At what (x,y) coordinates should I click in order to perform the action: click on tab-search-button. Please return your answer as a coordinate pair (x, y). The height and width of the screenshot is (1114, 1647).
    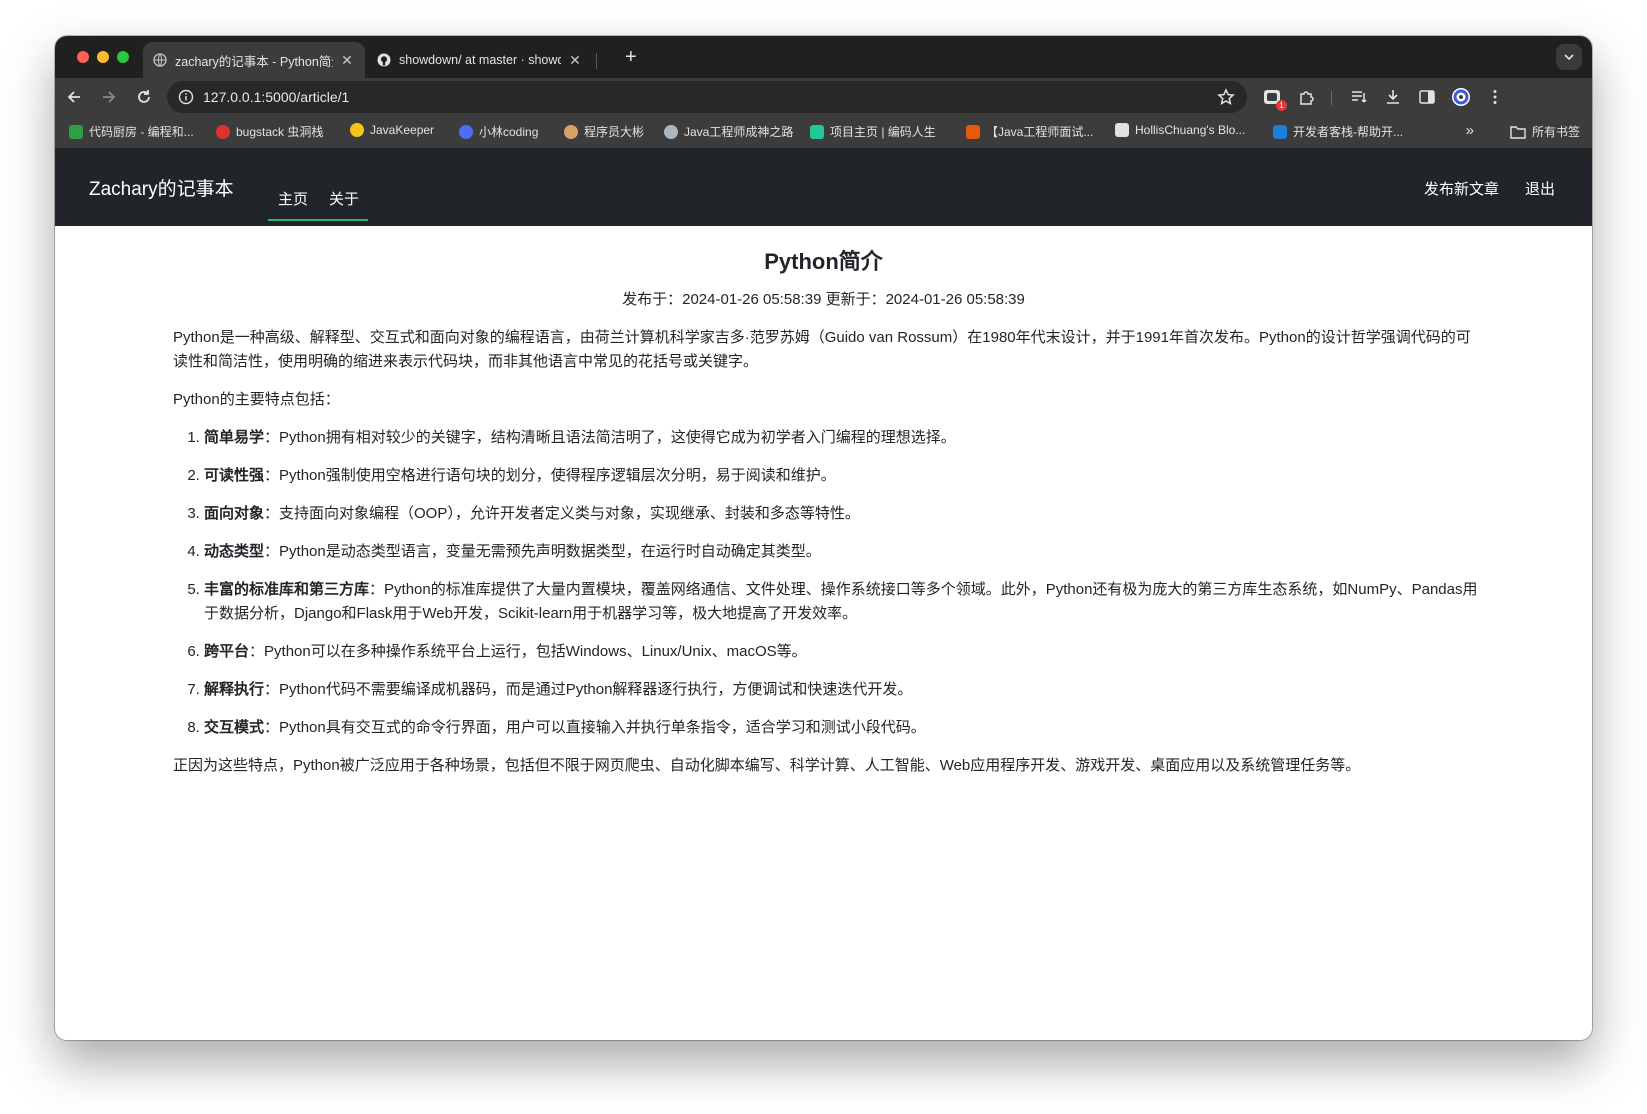
    Looking at the image, I should click on (1569, 57).